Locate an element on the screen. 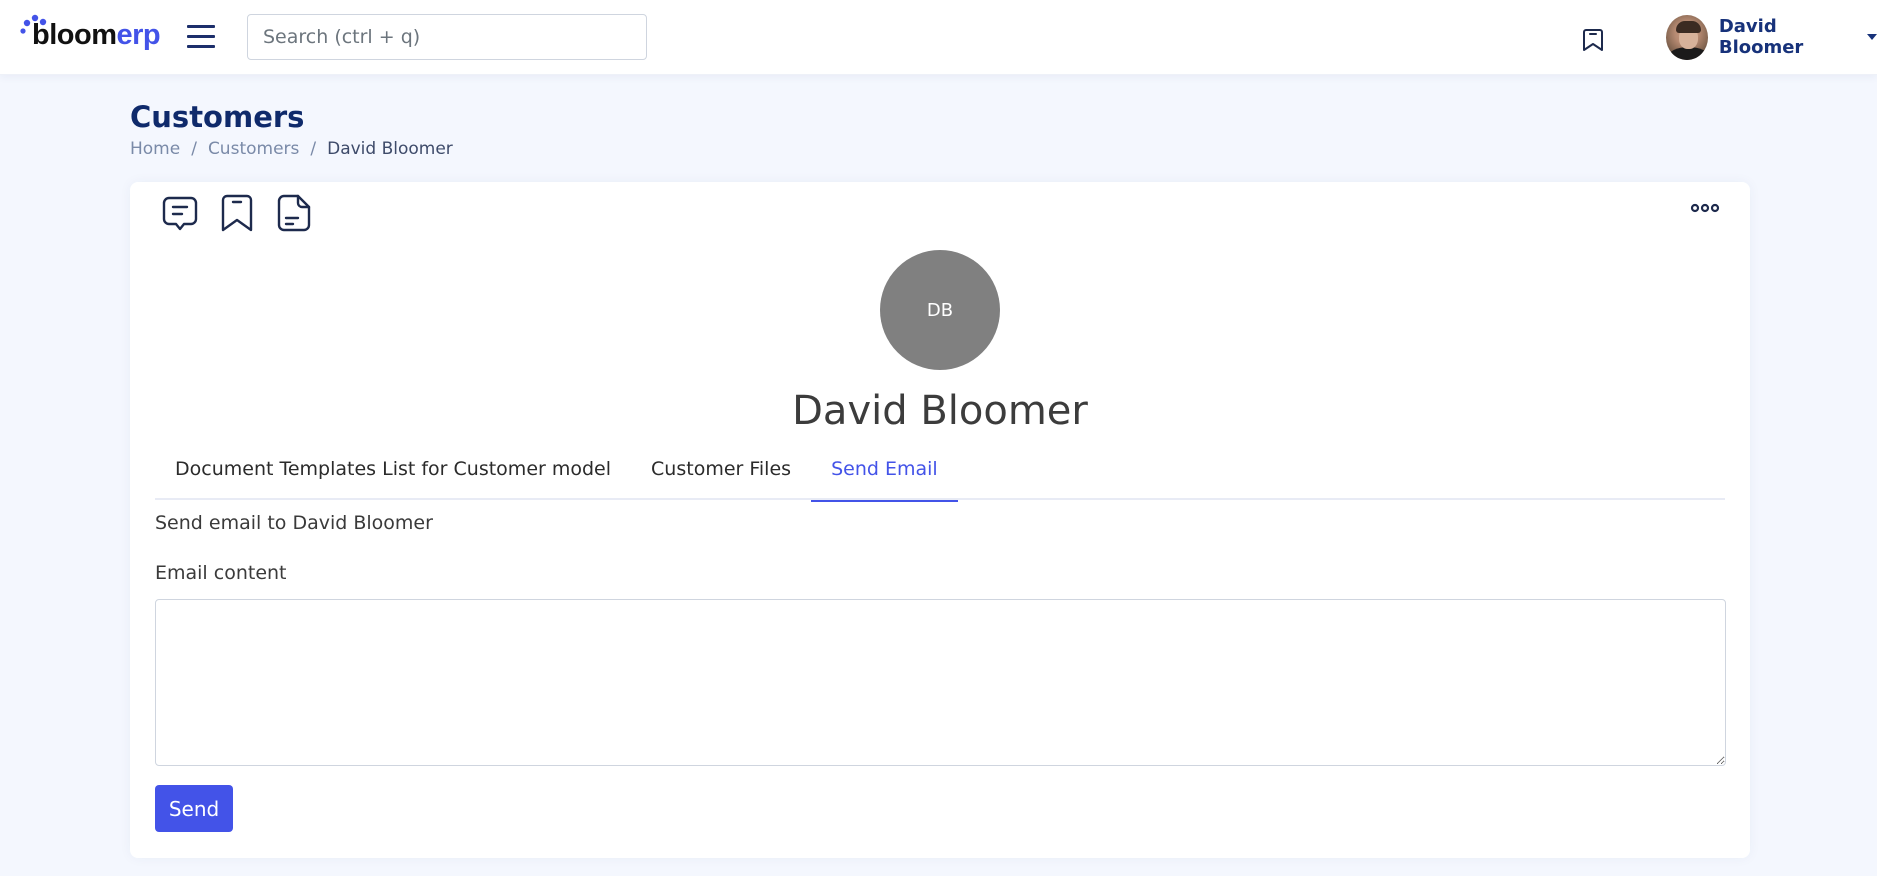 The width and height of the screenshot is (1877, 876). send-email-heading: Send email to David Bloomer is located at coordinates (294, 523).